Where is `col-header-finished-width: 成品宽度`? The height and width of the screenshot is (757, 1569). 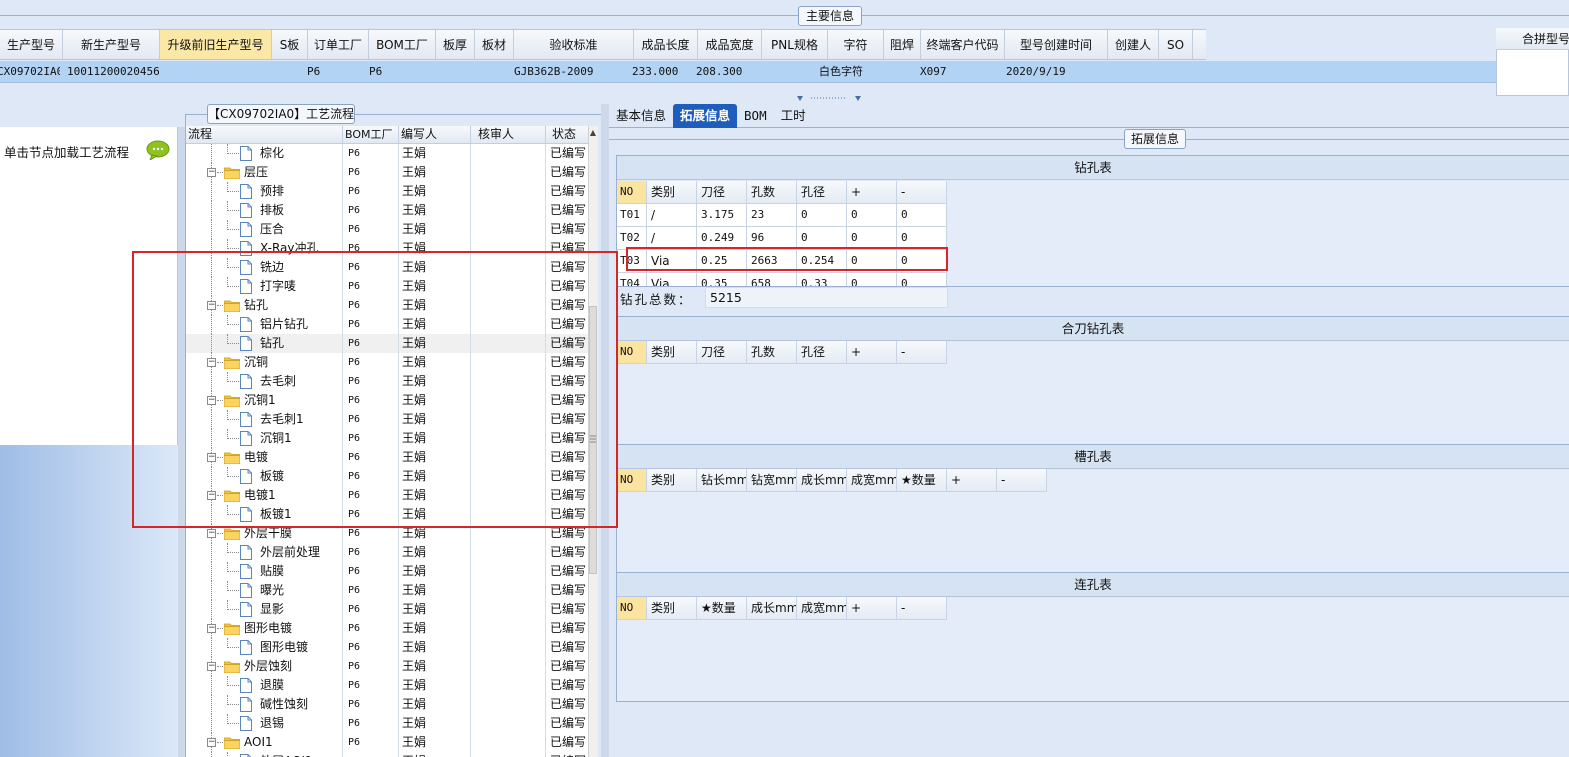 col-header-finished-width: 成品宽度 is located at coordinates (730, 44).